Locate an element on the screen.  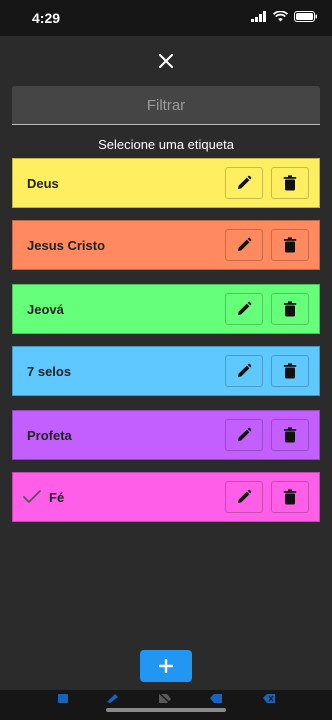
status-bar: 4:29 is located at coordinates (166, 18).